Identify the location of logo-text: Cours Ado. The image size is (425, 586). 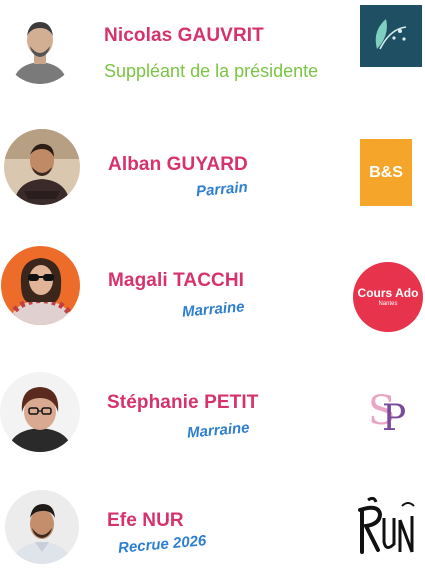
(388, 292).